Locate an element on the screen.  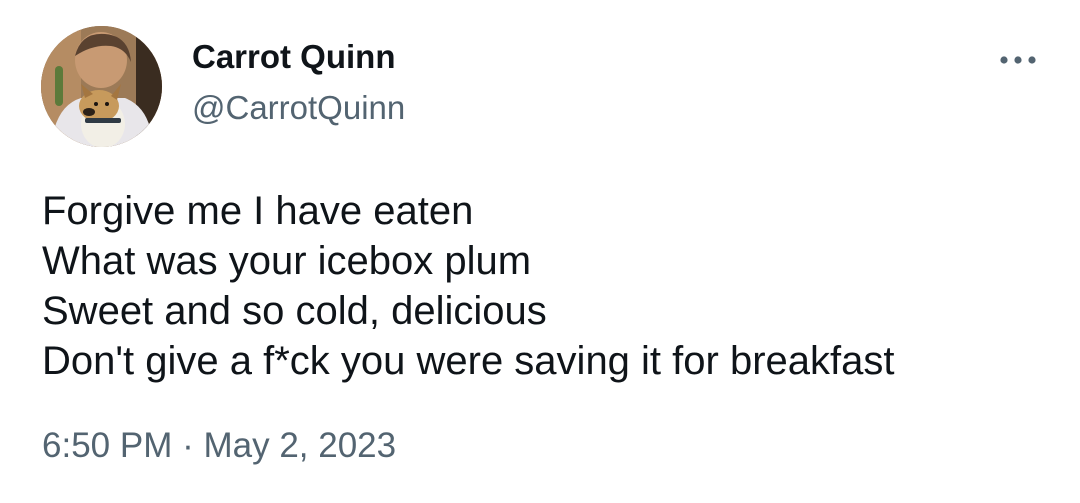
more-options-button is located at coordinates (1018, 60).